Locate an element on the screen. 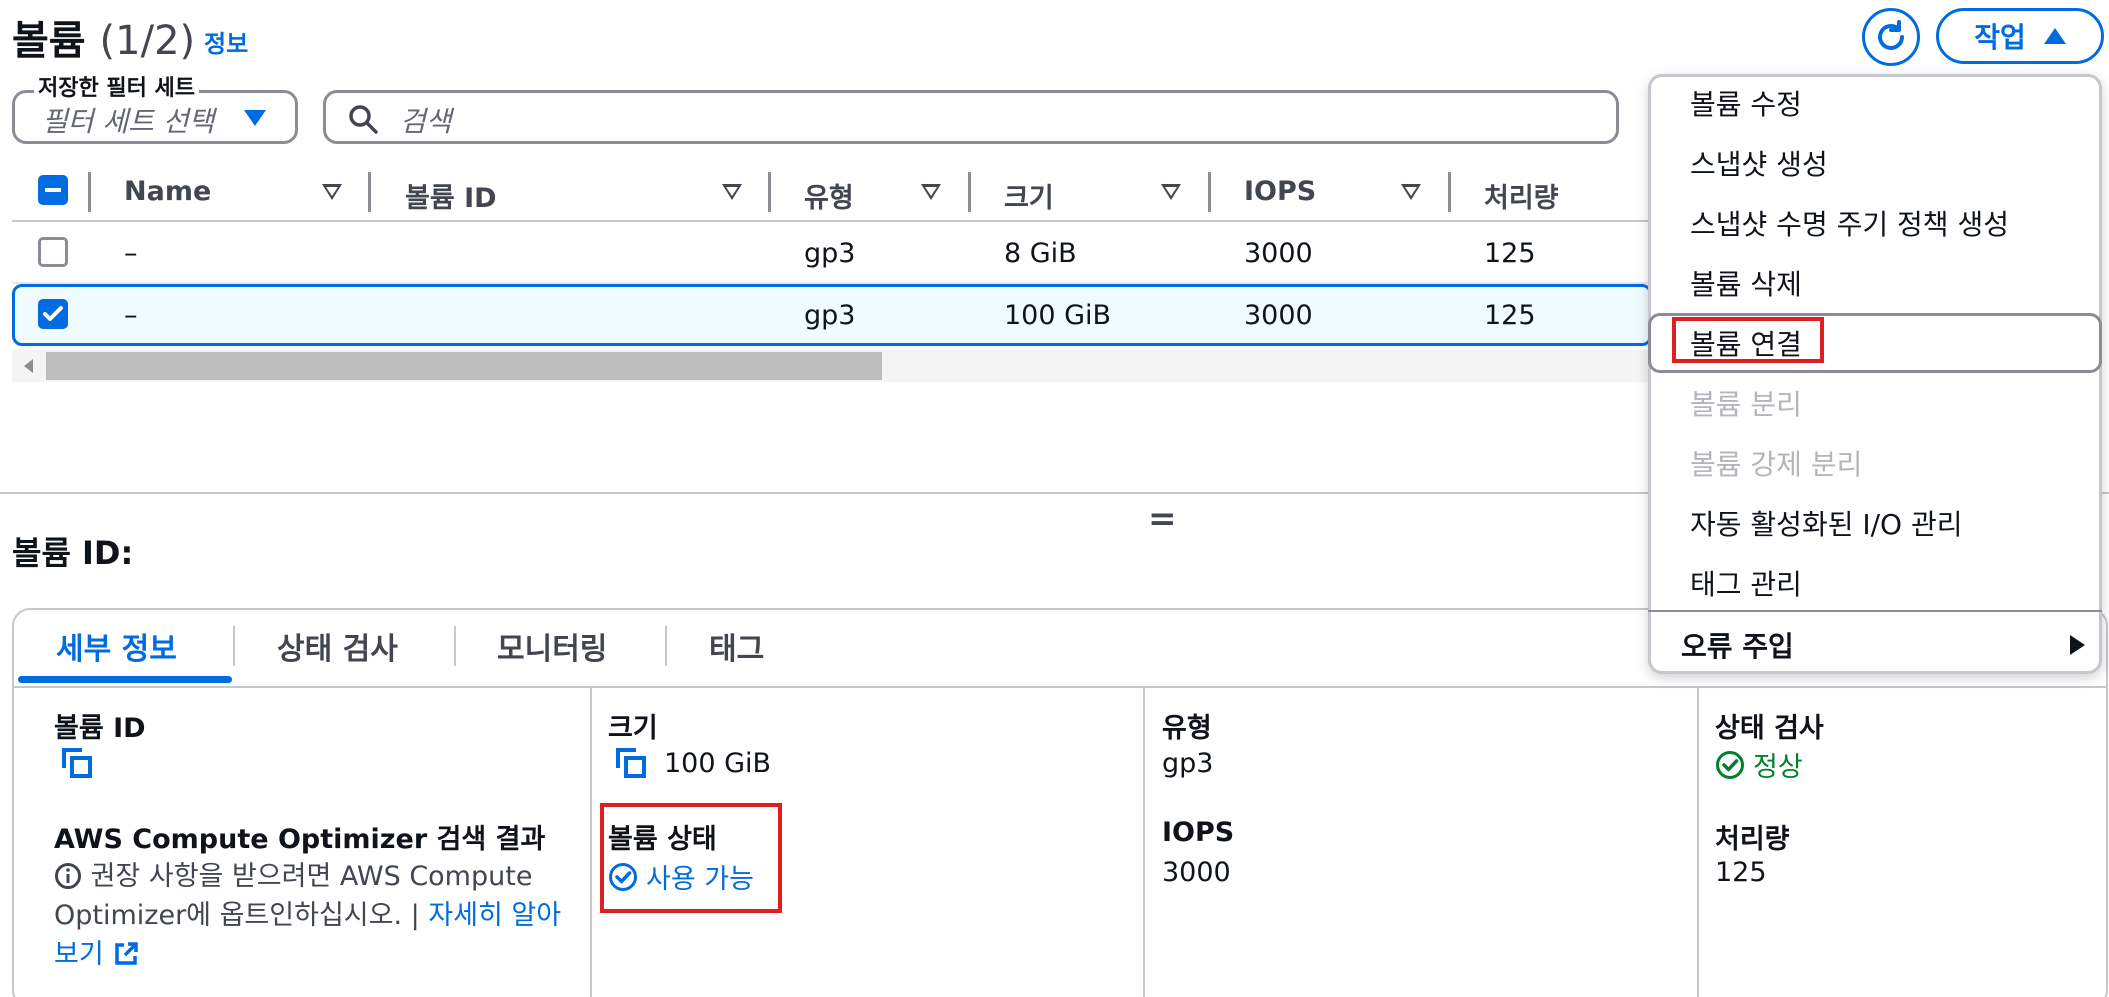 The height and width of the screenshot is (997, 2109). caret-right-icon is located at coordinates (2077, 645).